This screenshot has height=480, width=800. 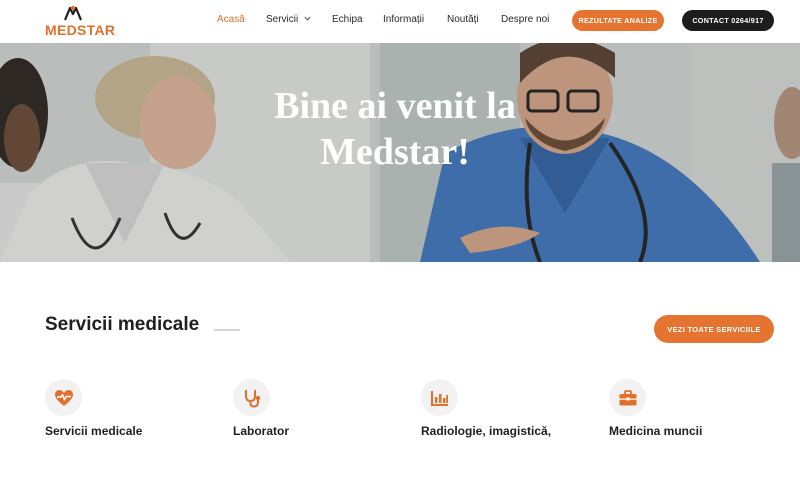 I want to click on stethoscope-icon, so click(x=252, y=398).